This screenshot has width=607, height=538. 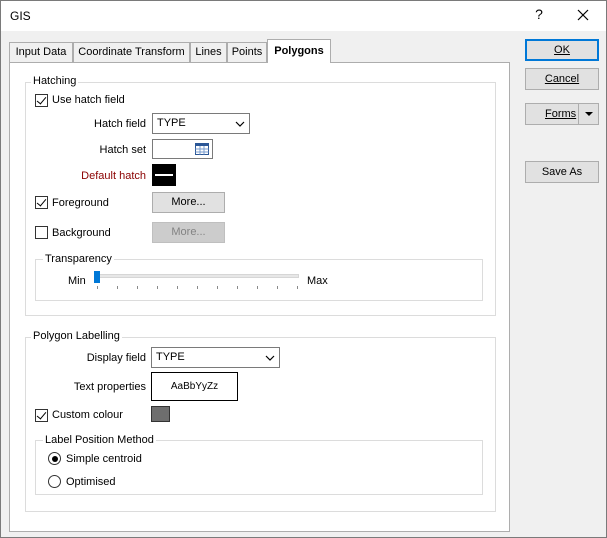 What do you see at coordinates (303, 16) in the screenshot?
I see `title-bar: GIS ?` at bounding box center [303, 16].